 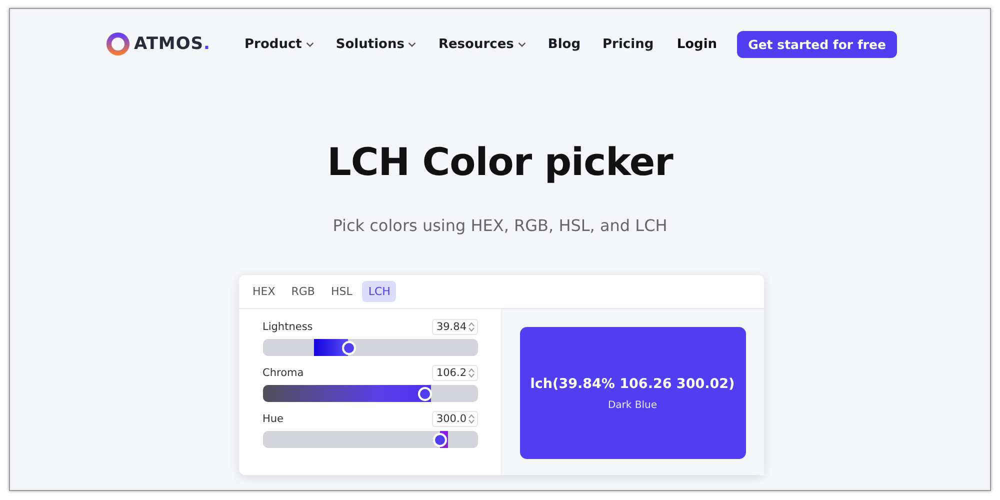 I want to click on logo-icon, so click(x=118, y=44).